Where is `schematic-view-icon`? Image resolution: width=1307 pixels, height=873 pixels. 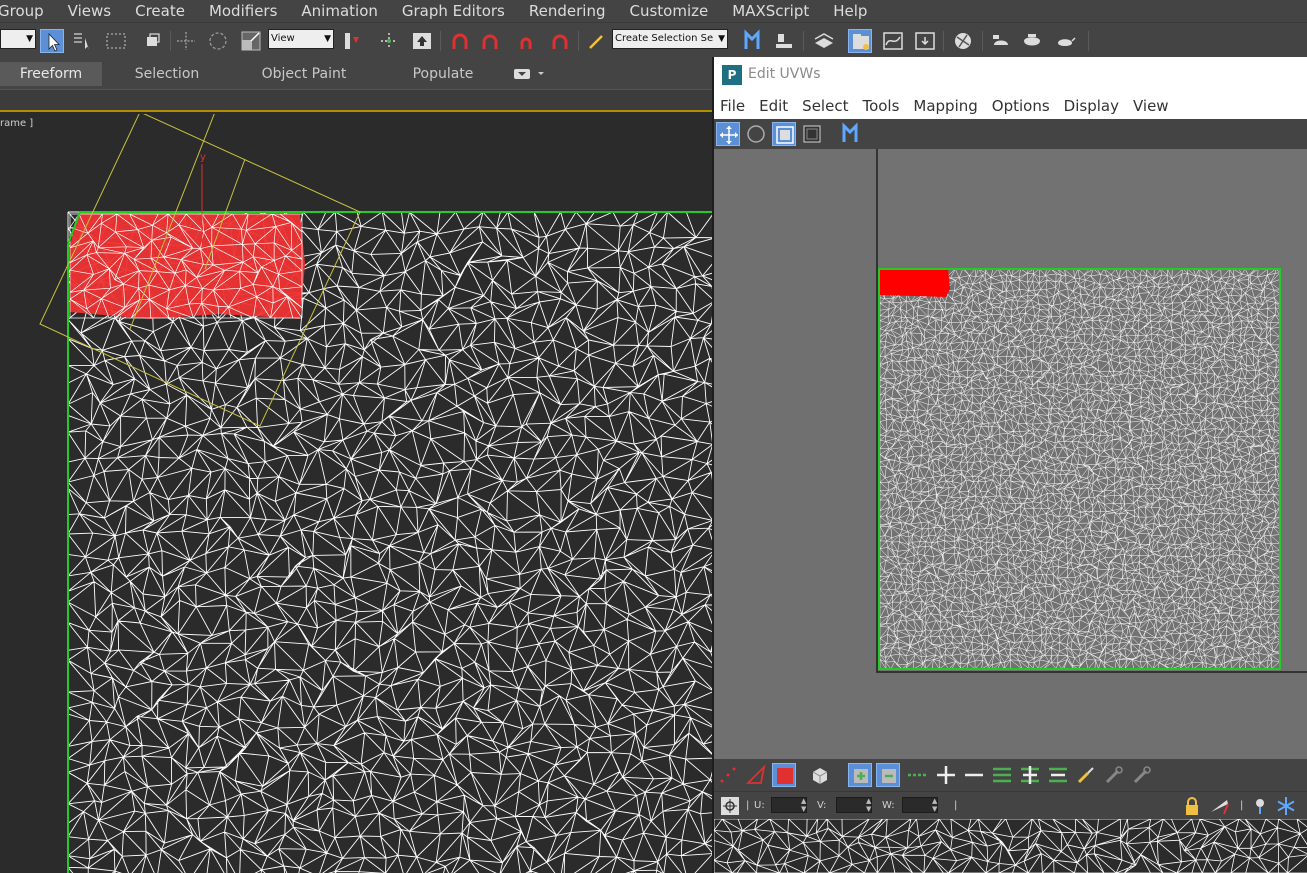
schematic-view-icon is located at coordinates (925, 41).